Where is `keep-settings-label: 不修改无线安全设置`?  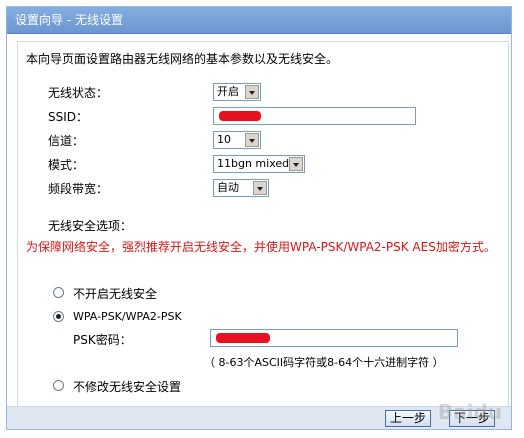 keep-settings-label: 不修改无线安全设置 is located at coordinates (127, 387).